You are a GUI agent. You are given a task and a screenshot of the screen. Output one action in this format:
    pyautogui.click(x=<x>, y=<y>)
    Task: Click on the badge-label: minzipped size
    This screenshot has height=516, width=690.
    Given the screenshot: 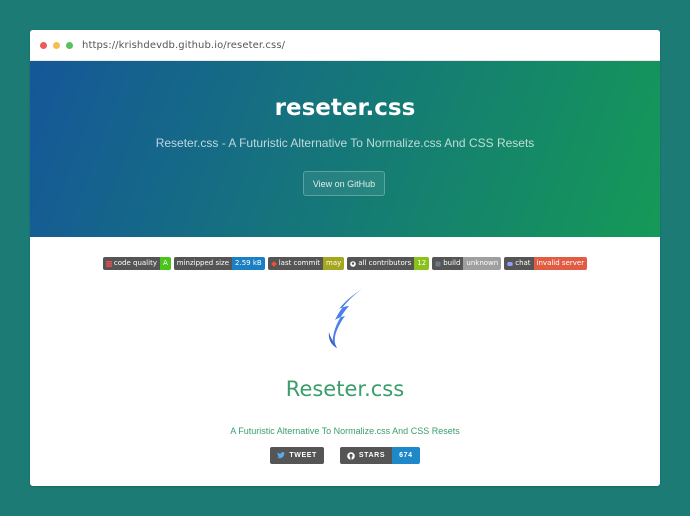 What is the action you would take?
    pyautogui.click(x=203, y=263)
    